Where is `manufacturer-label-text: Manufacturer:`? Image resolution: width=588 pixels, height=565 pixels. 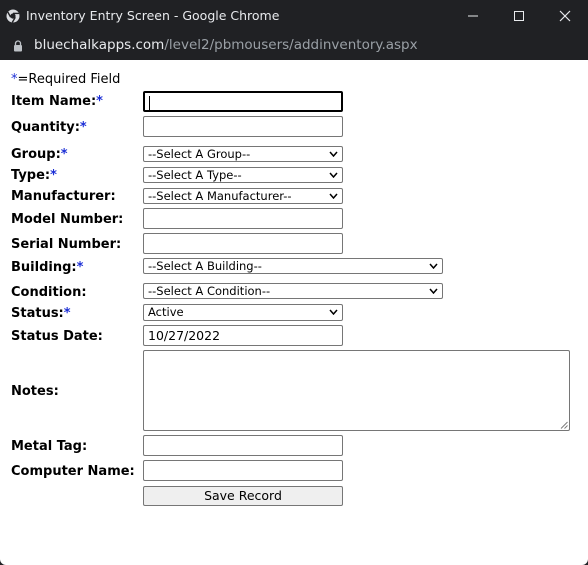
manufacturer-label-text: Manufacturer: is located at coordinates (63, 196).